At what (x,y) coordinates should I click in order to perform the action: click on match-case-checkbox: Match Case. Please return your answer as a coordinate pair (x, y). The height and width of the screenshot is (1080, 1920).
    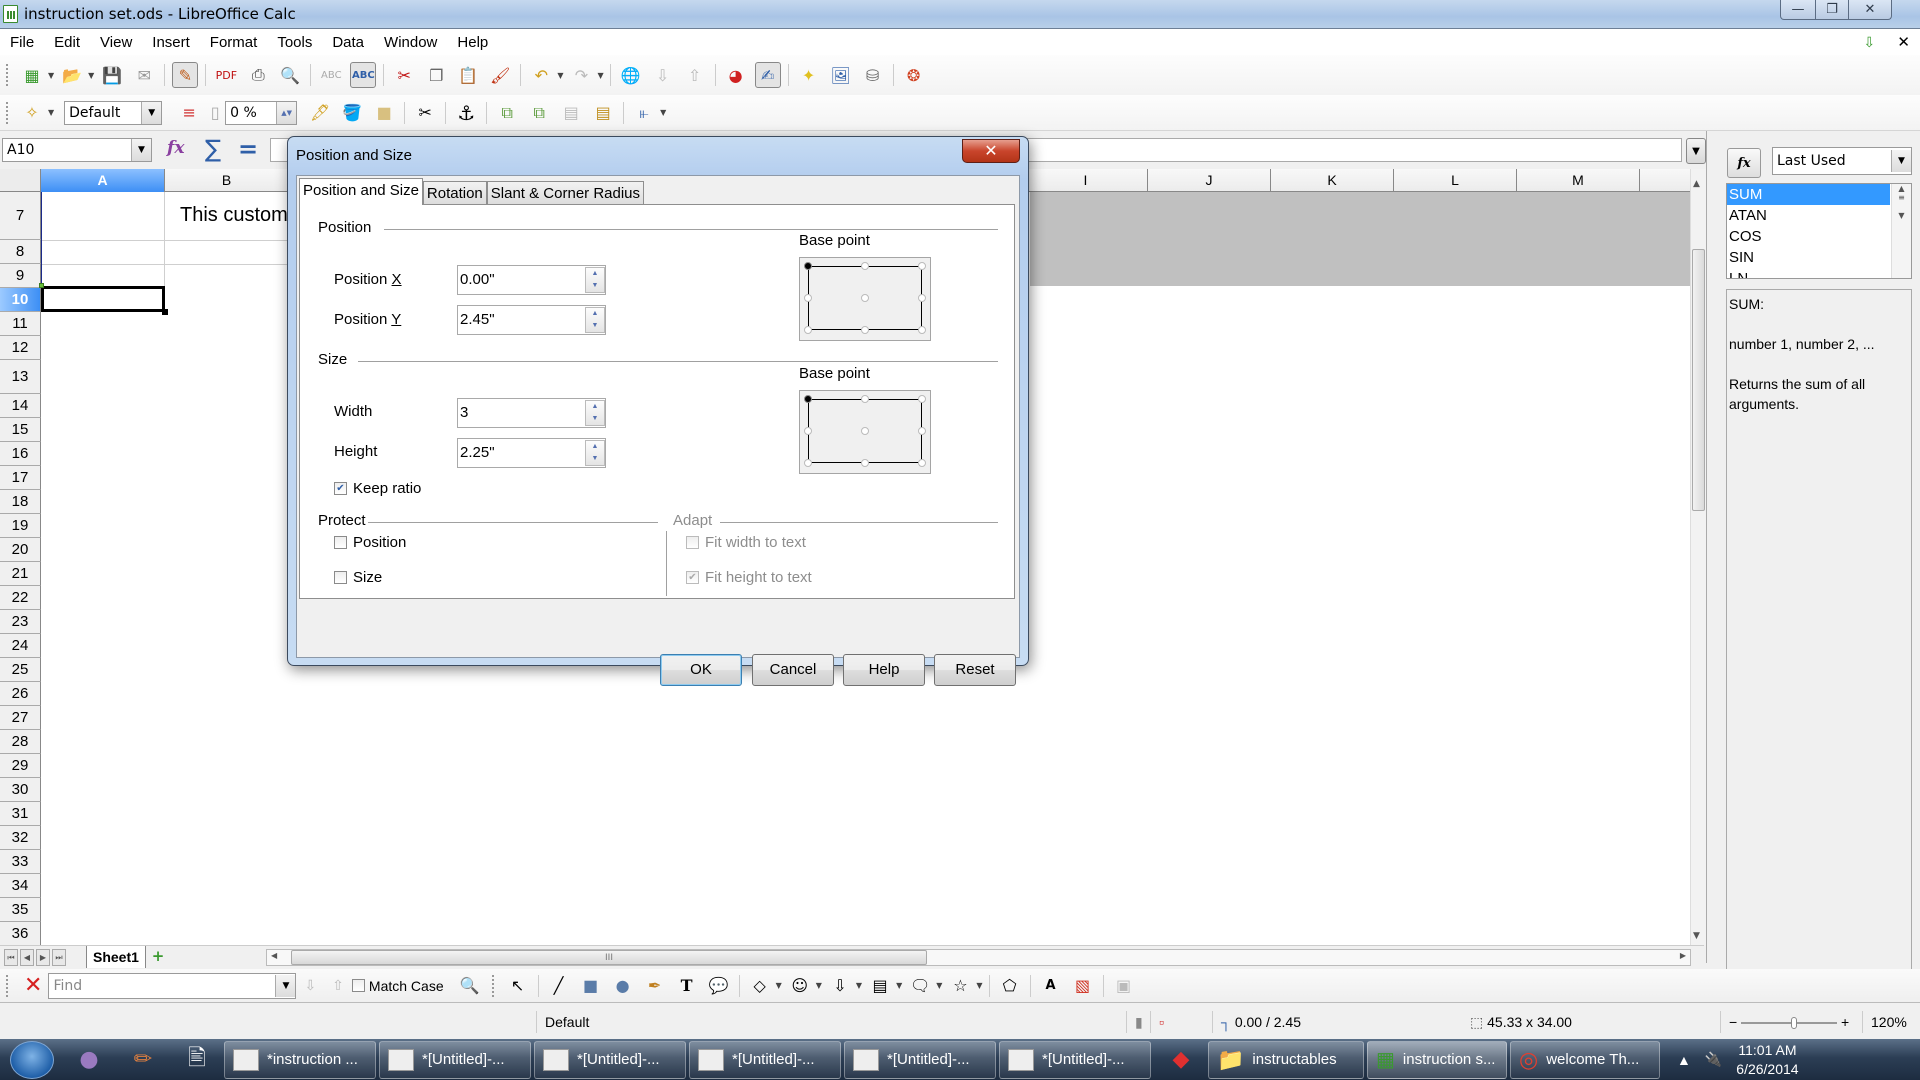
    Looking at the image, I should click on (397, 986).